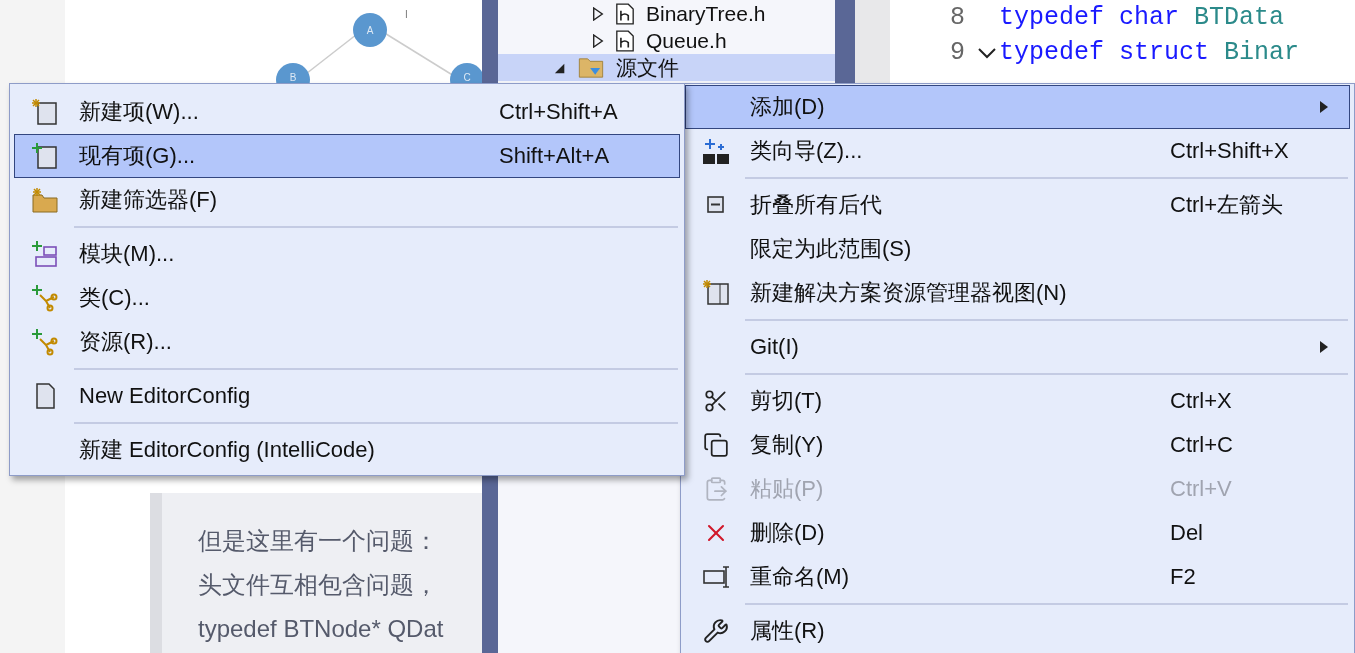 The height and width of the screenshot is (653, 1355). What do you see at coordinates (318, 541) in the screenshot?
I see `quote-text: 但是这里有一个问题：` at bounding box center [318, 541].